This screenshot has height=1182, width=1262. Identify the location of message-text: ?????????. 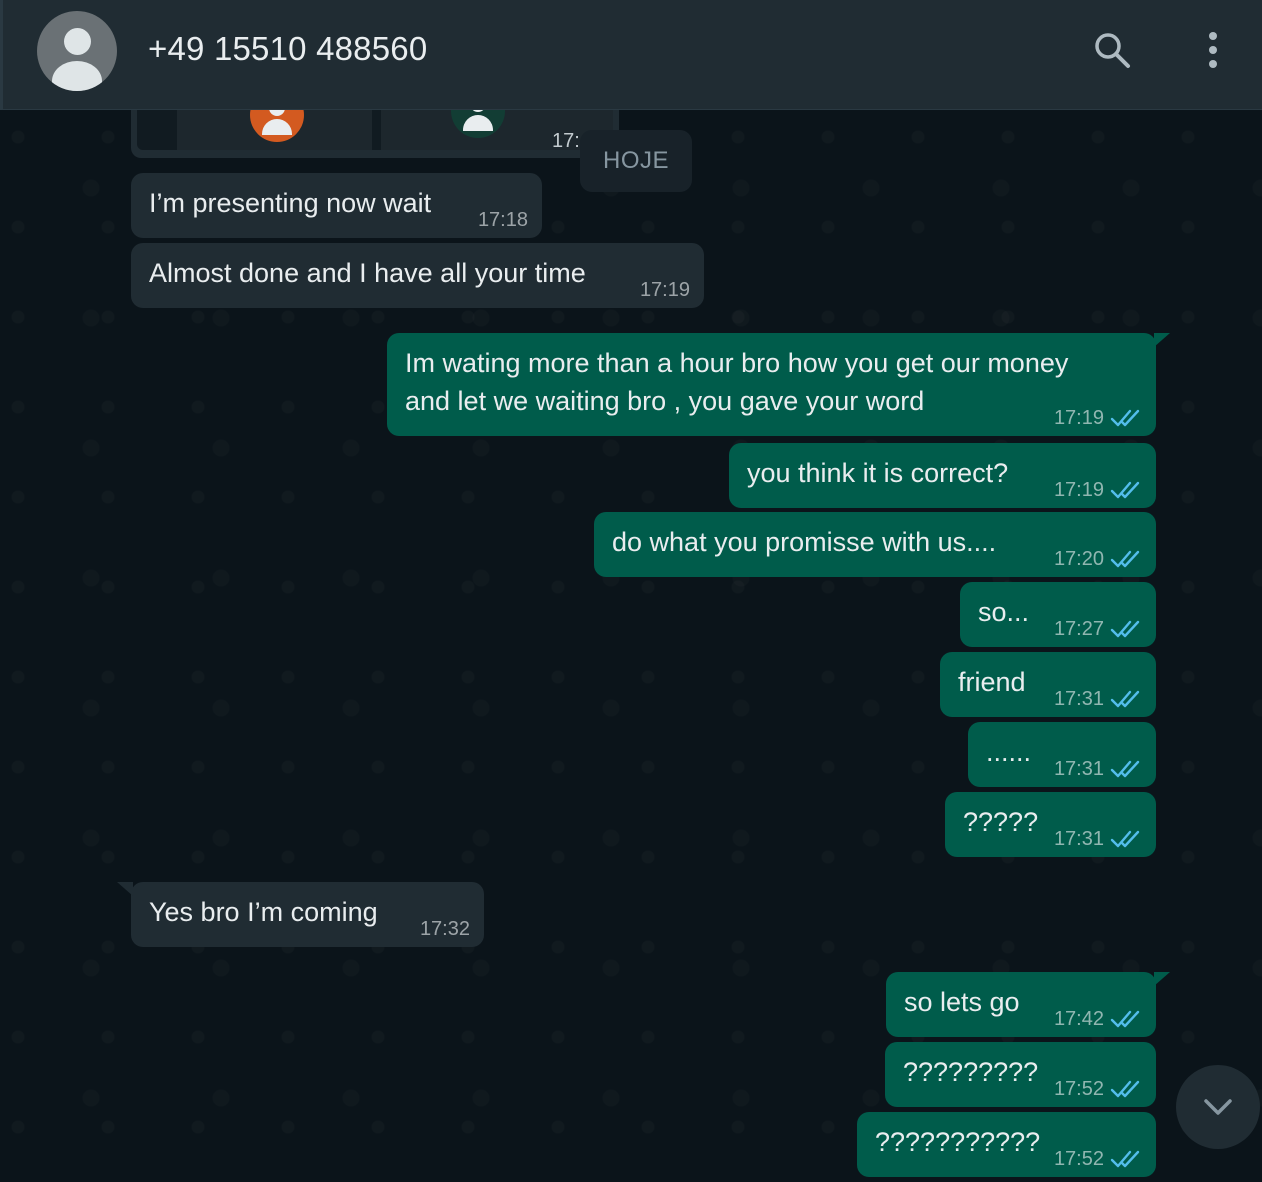
(971, 1072).